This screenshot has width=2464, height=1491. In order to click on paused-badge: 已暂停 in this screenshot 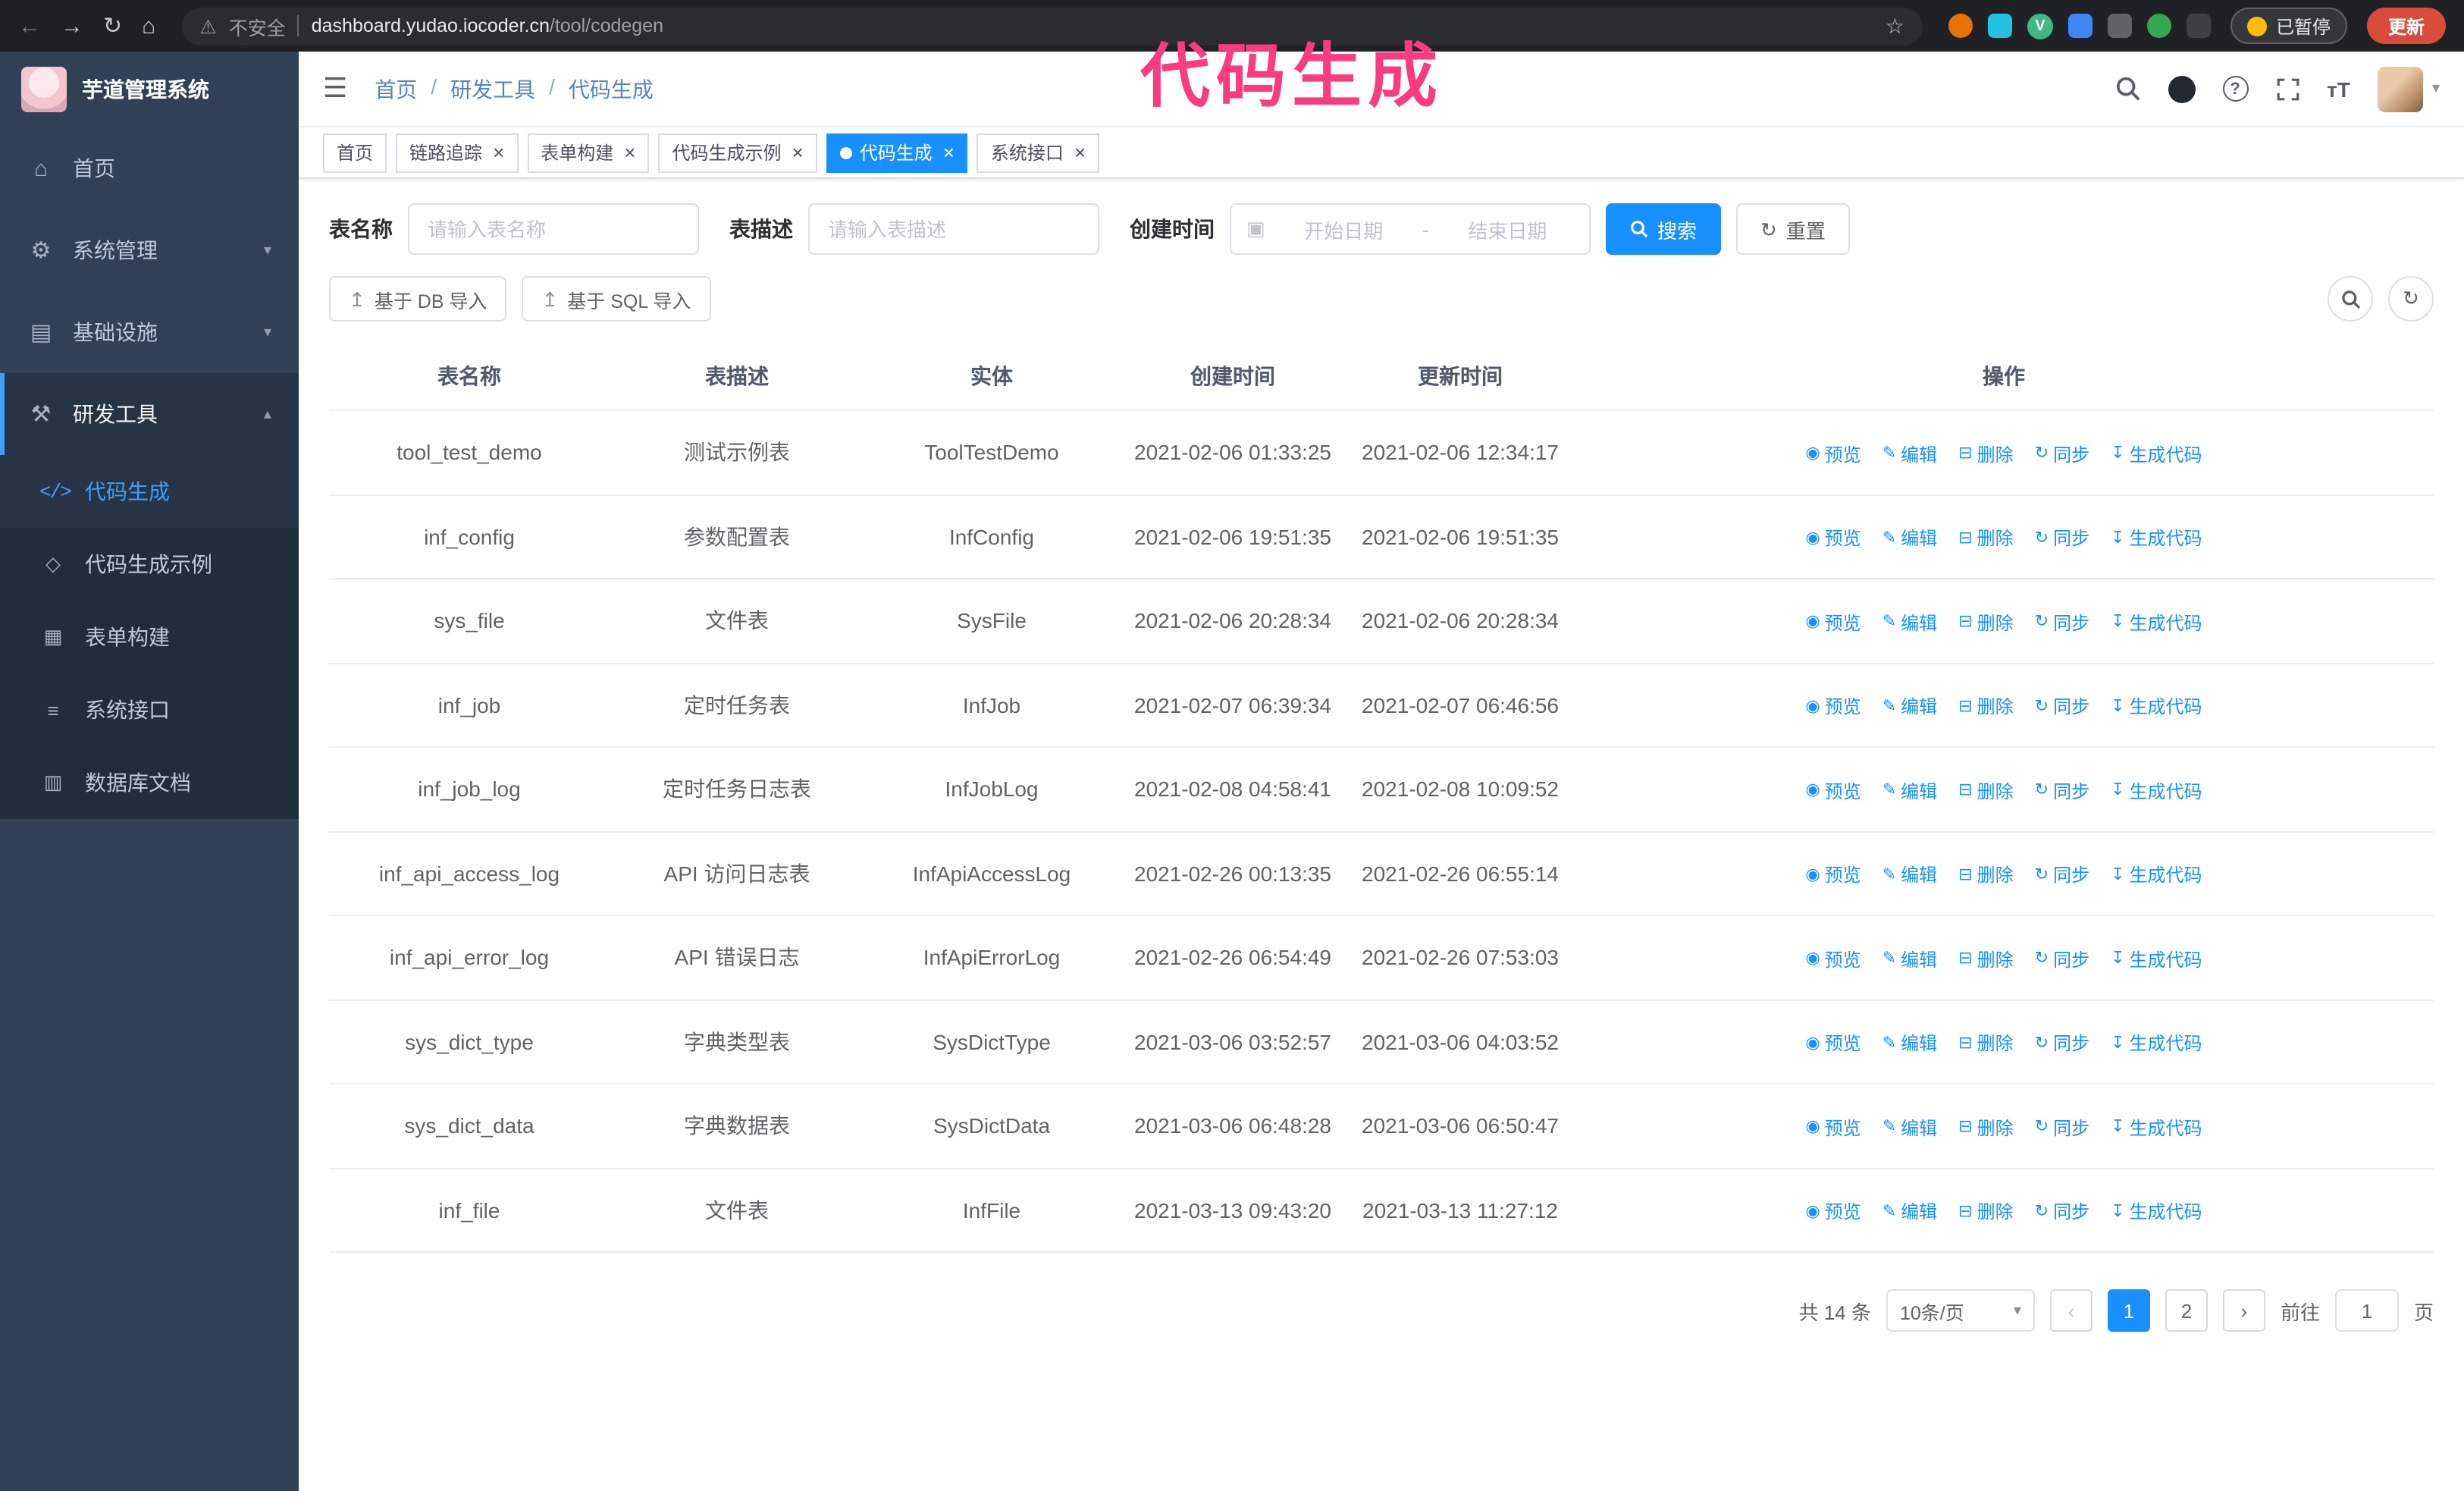, I will do `click(2288, 26)`.